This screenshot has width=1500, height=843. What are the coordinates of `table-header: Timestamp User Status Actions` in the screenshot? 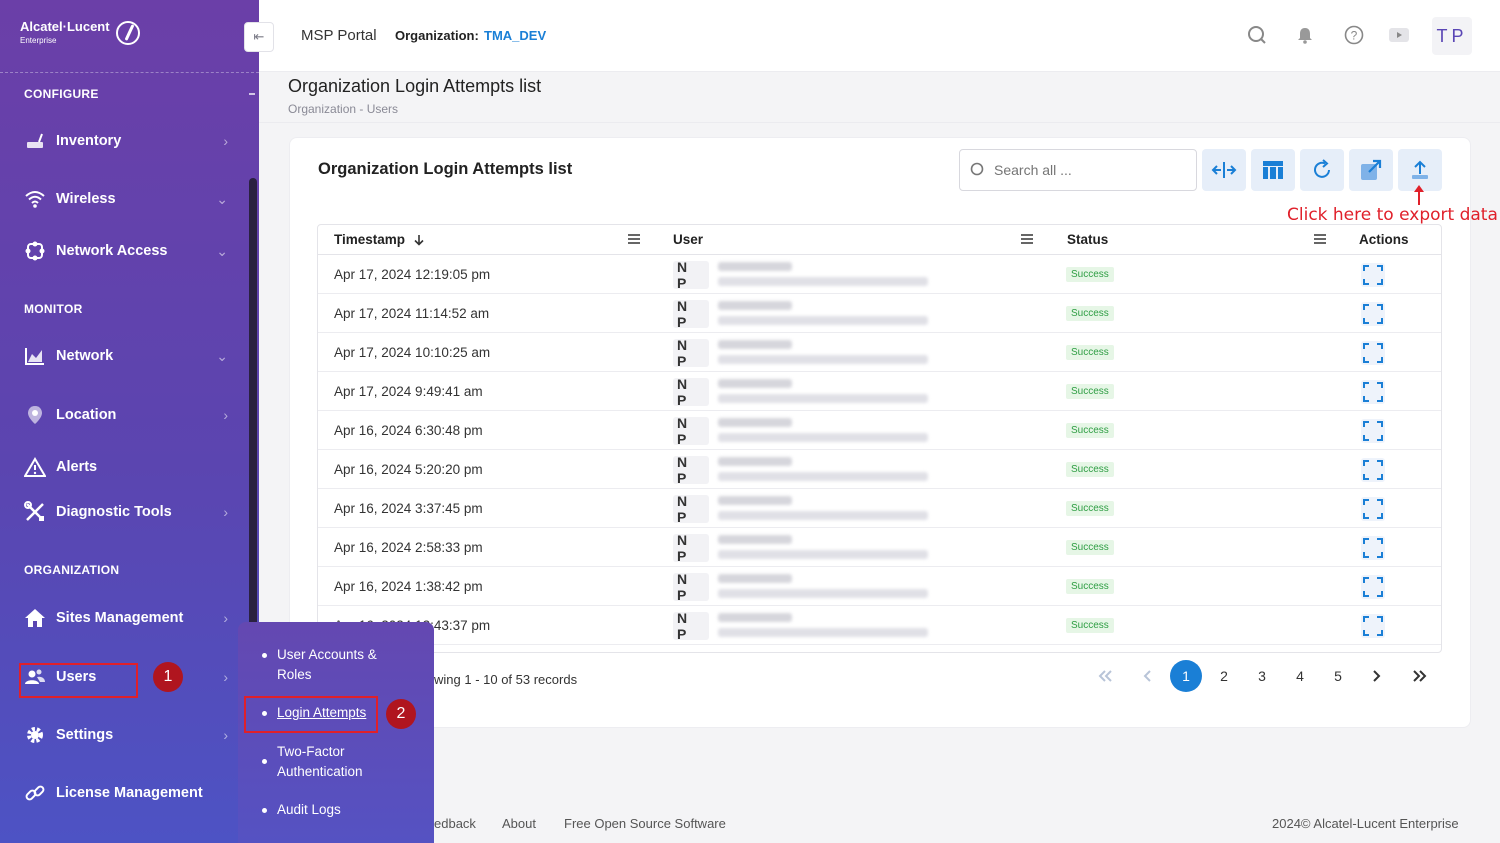 It's located at (879, 240).